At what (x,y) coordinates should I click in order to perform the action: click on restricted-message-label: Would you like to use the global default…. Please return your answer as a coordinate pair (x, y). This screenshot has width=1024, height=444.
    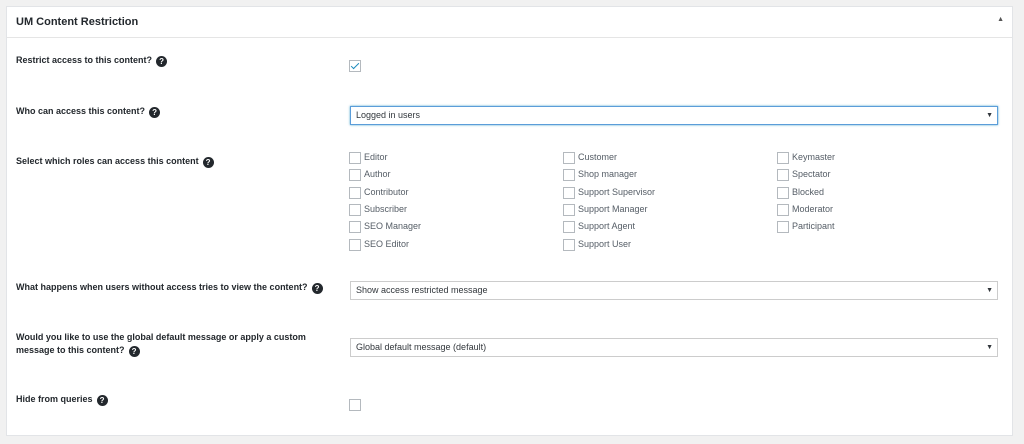
    Looking at the image, I should click on (161, 344).